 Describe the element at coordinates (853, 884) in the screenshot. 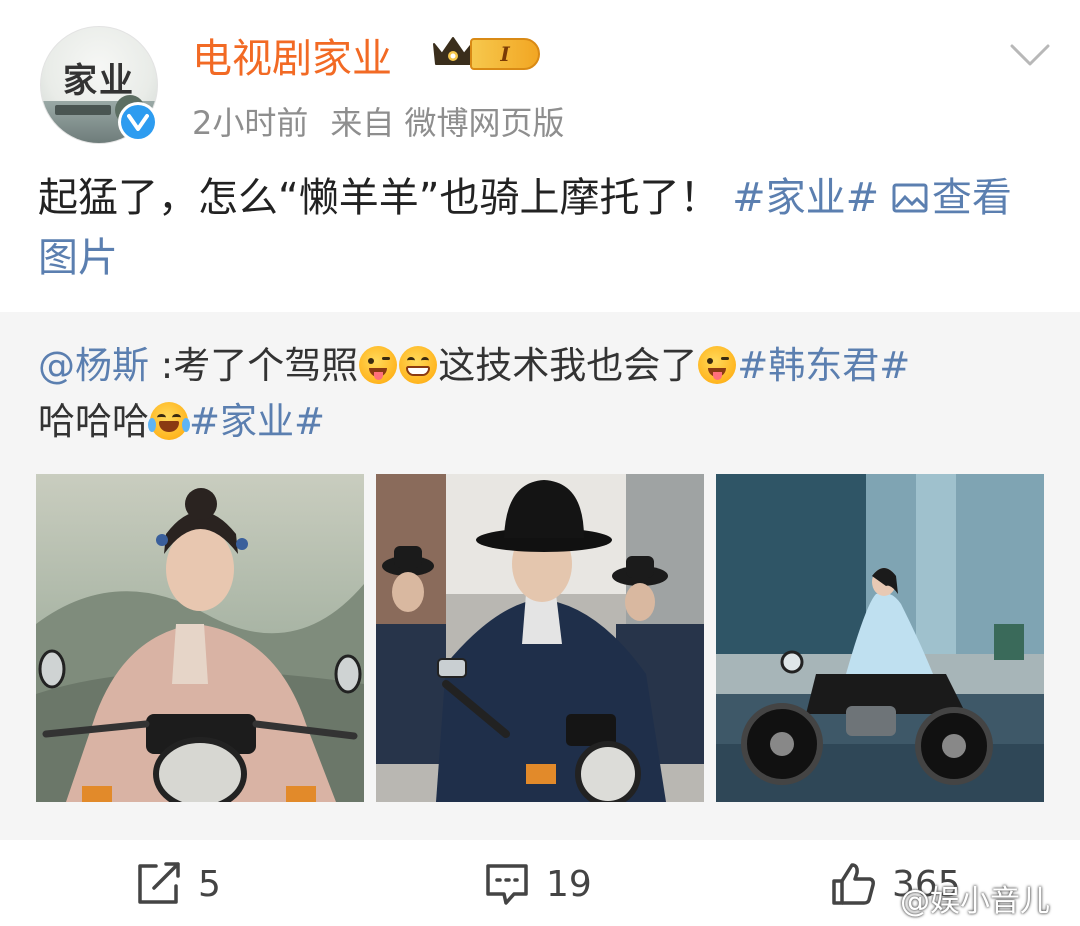

I see `thumbs-up-icon` at that location.